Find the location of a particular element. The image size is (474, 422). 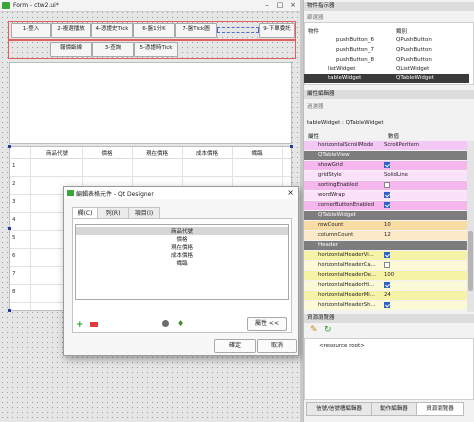

reload-icon: ↻ is located at coordinates (328, 330).